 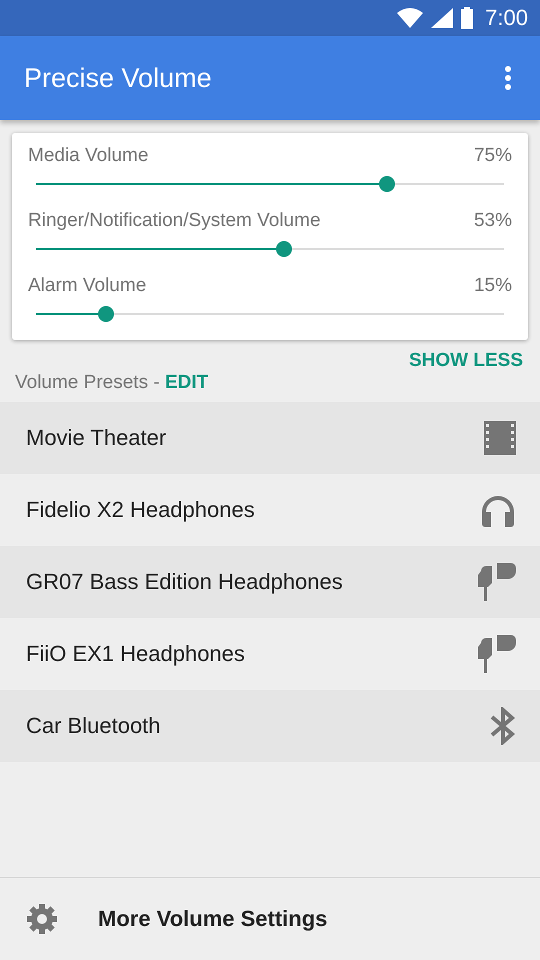 I want to click on status-time: 7:00, so click(x=506, y=18).